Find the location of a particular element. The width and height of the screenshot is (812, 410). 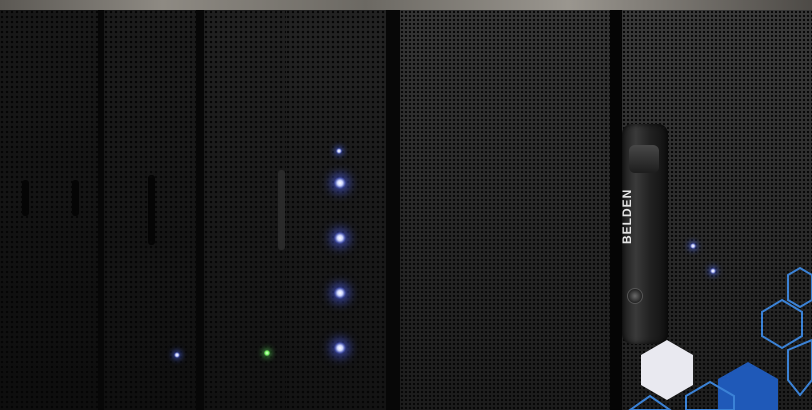

brand-logo-text: BELDEN is located at coordinates (627, 216).